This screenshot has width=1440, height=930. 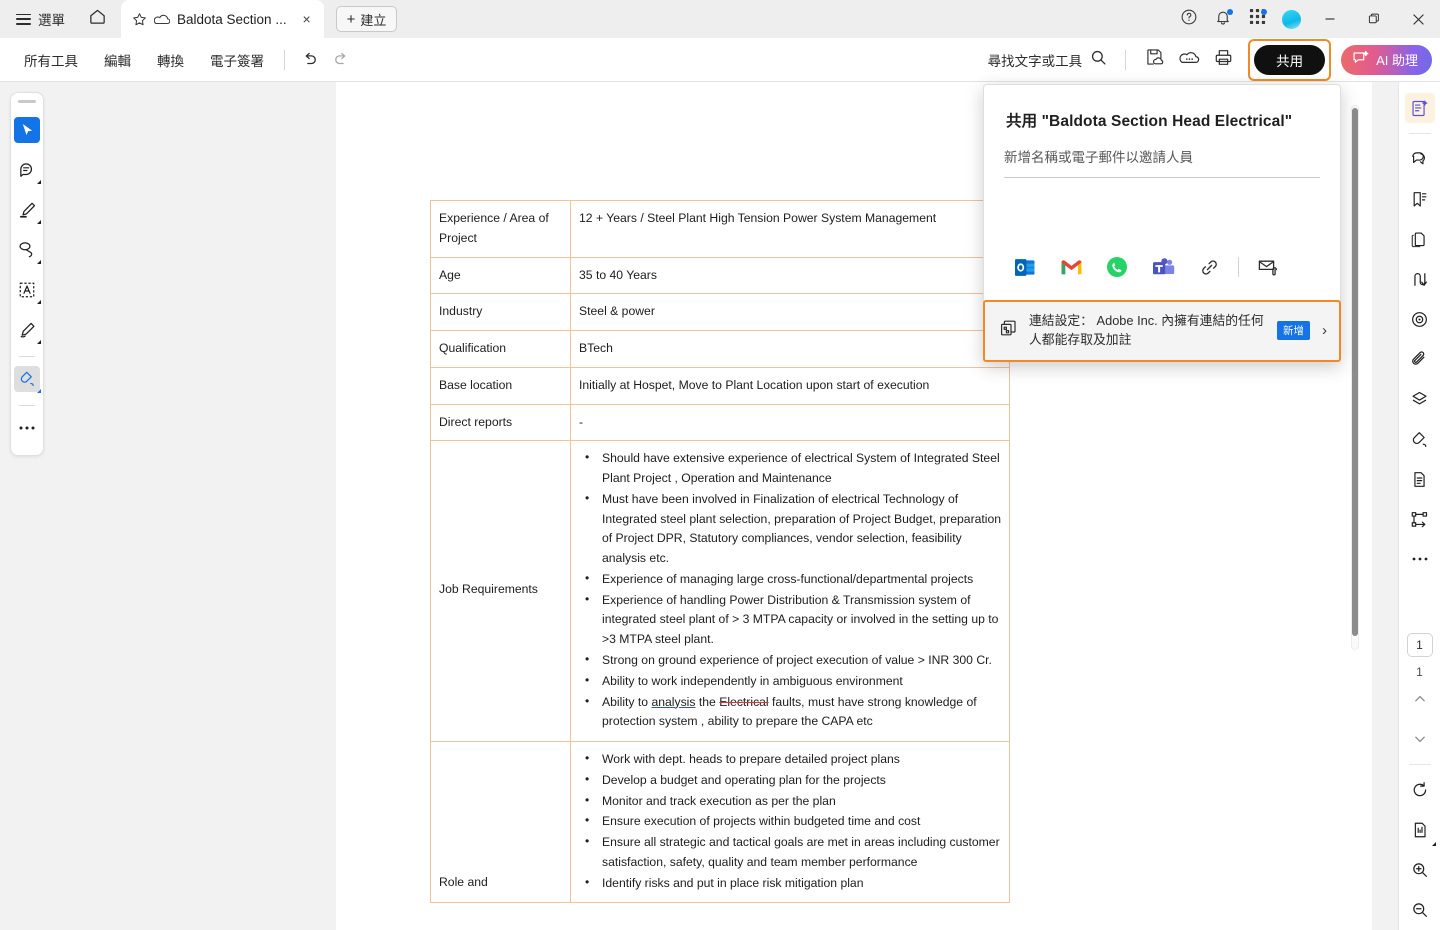 I want to click on text-select-tool-button, so click(x=27, y=290).